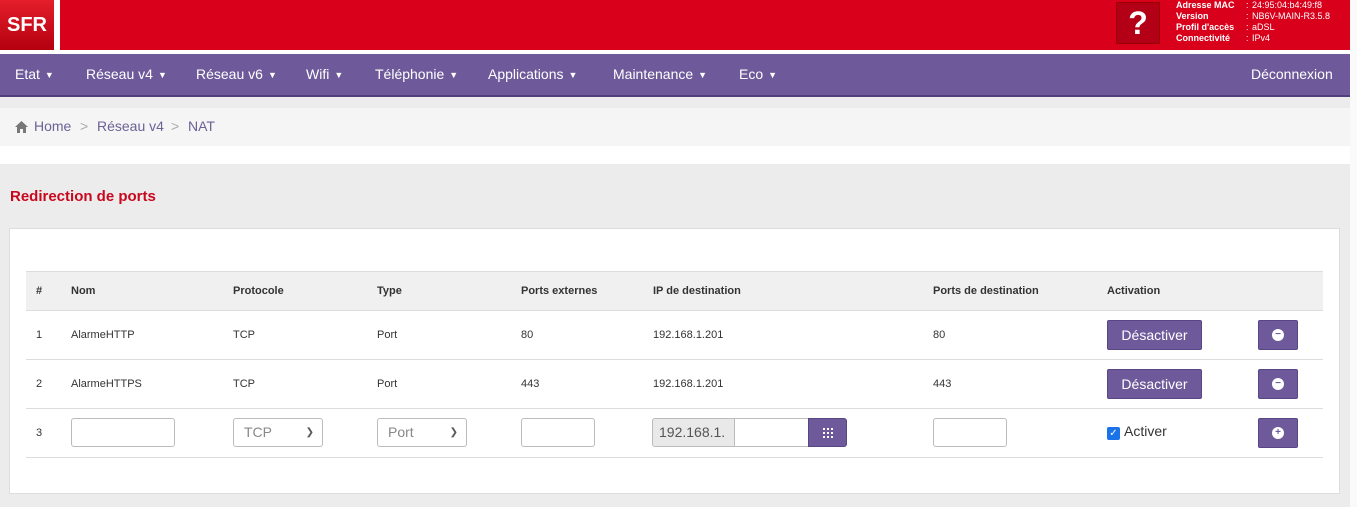  I want to click on nav-maintenance: Maintenance ▼, so click(660, 74).